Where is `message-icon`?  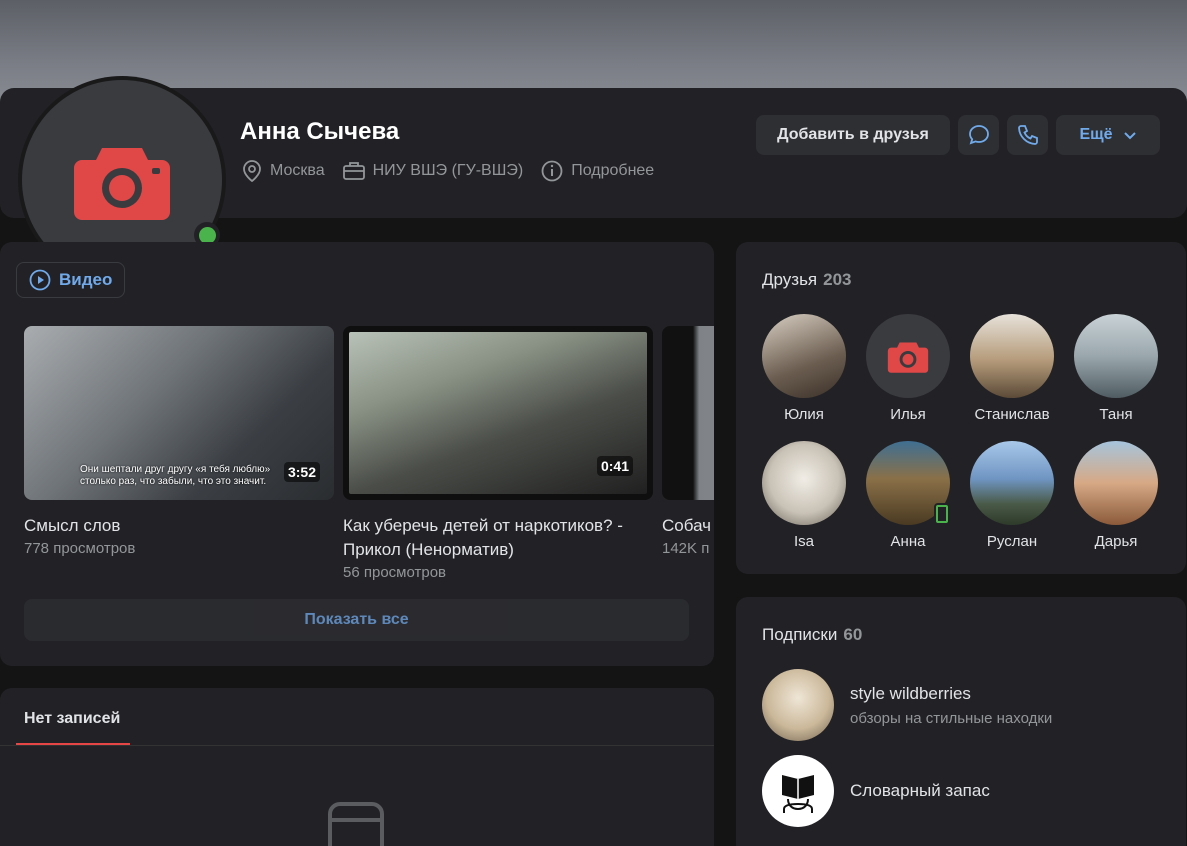
message-icon is located at coordinates (978, 135).